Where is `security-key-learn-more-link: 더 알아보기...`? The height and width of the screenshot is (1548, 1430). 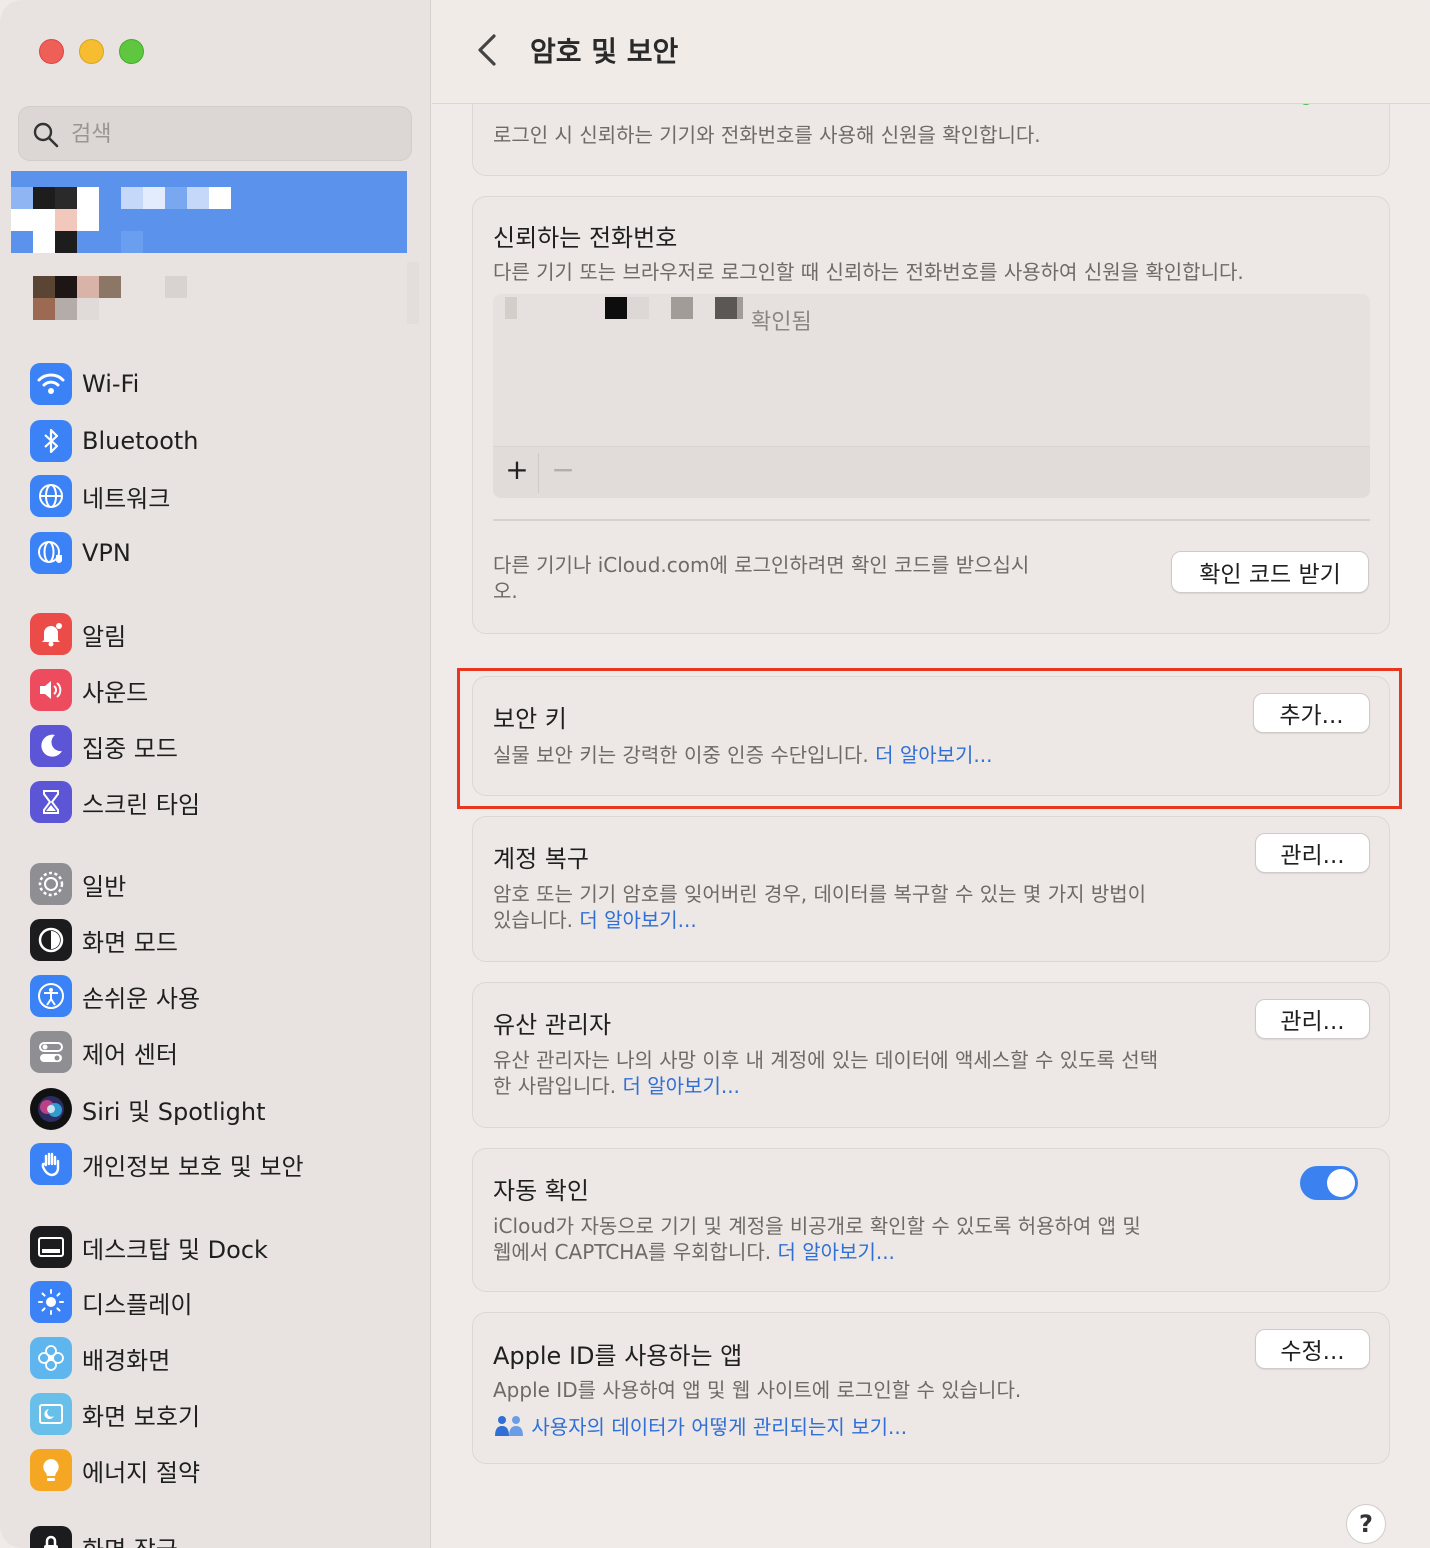 security-key-learn-more-link: 더 알아보기... is located at coordinates (933, 755).